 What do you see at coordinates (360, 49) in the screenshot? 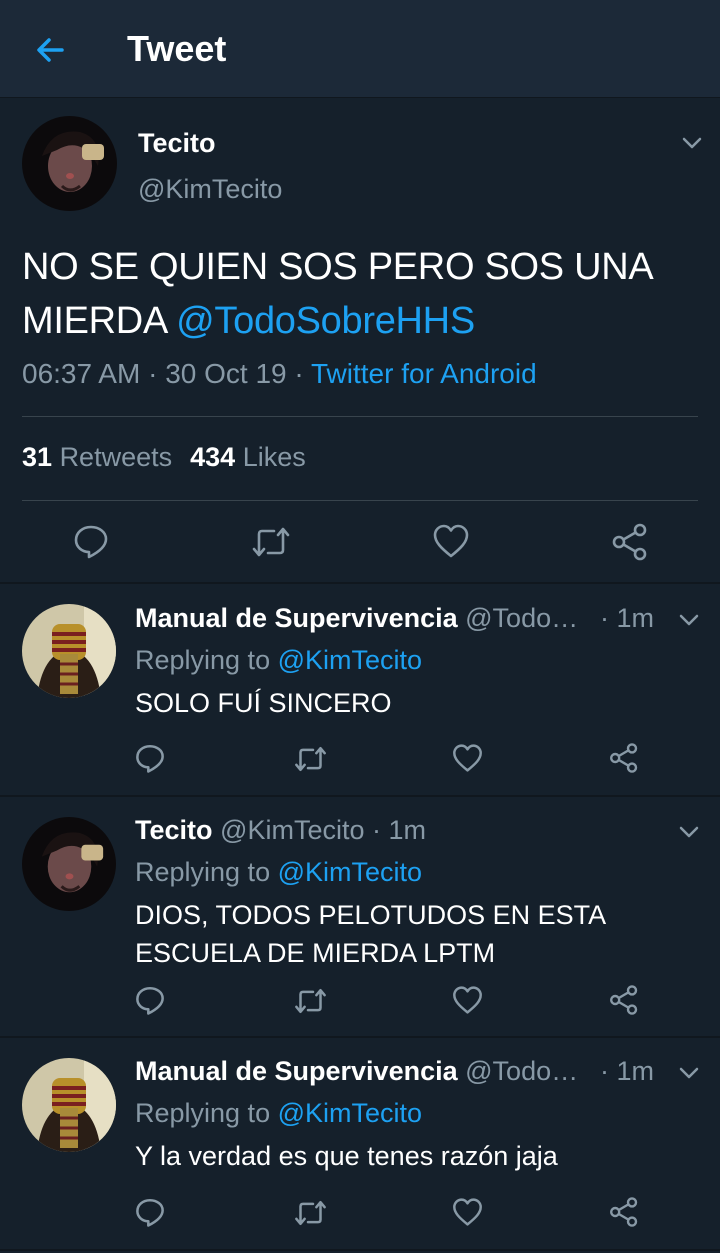
I see `top-bar: Tweet` at bounding box center [360, 49].